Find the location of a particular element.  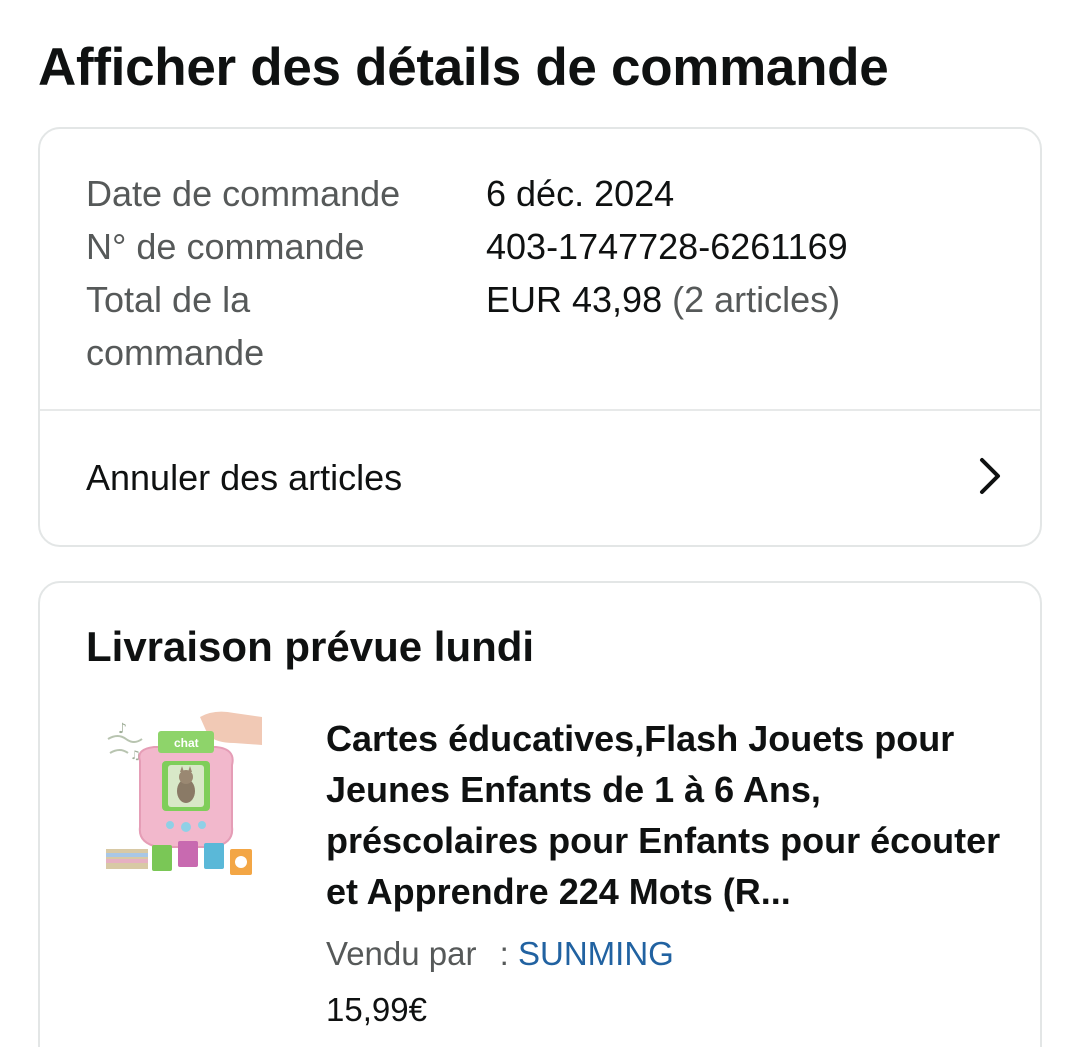

cancel-items-button: Annuler des articles is located at coordinates (540, 478).